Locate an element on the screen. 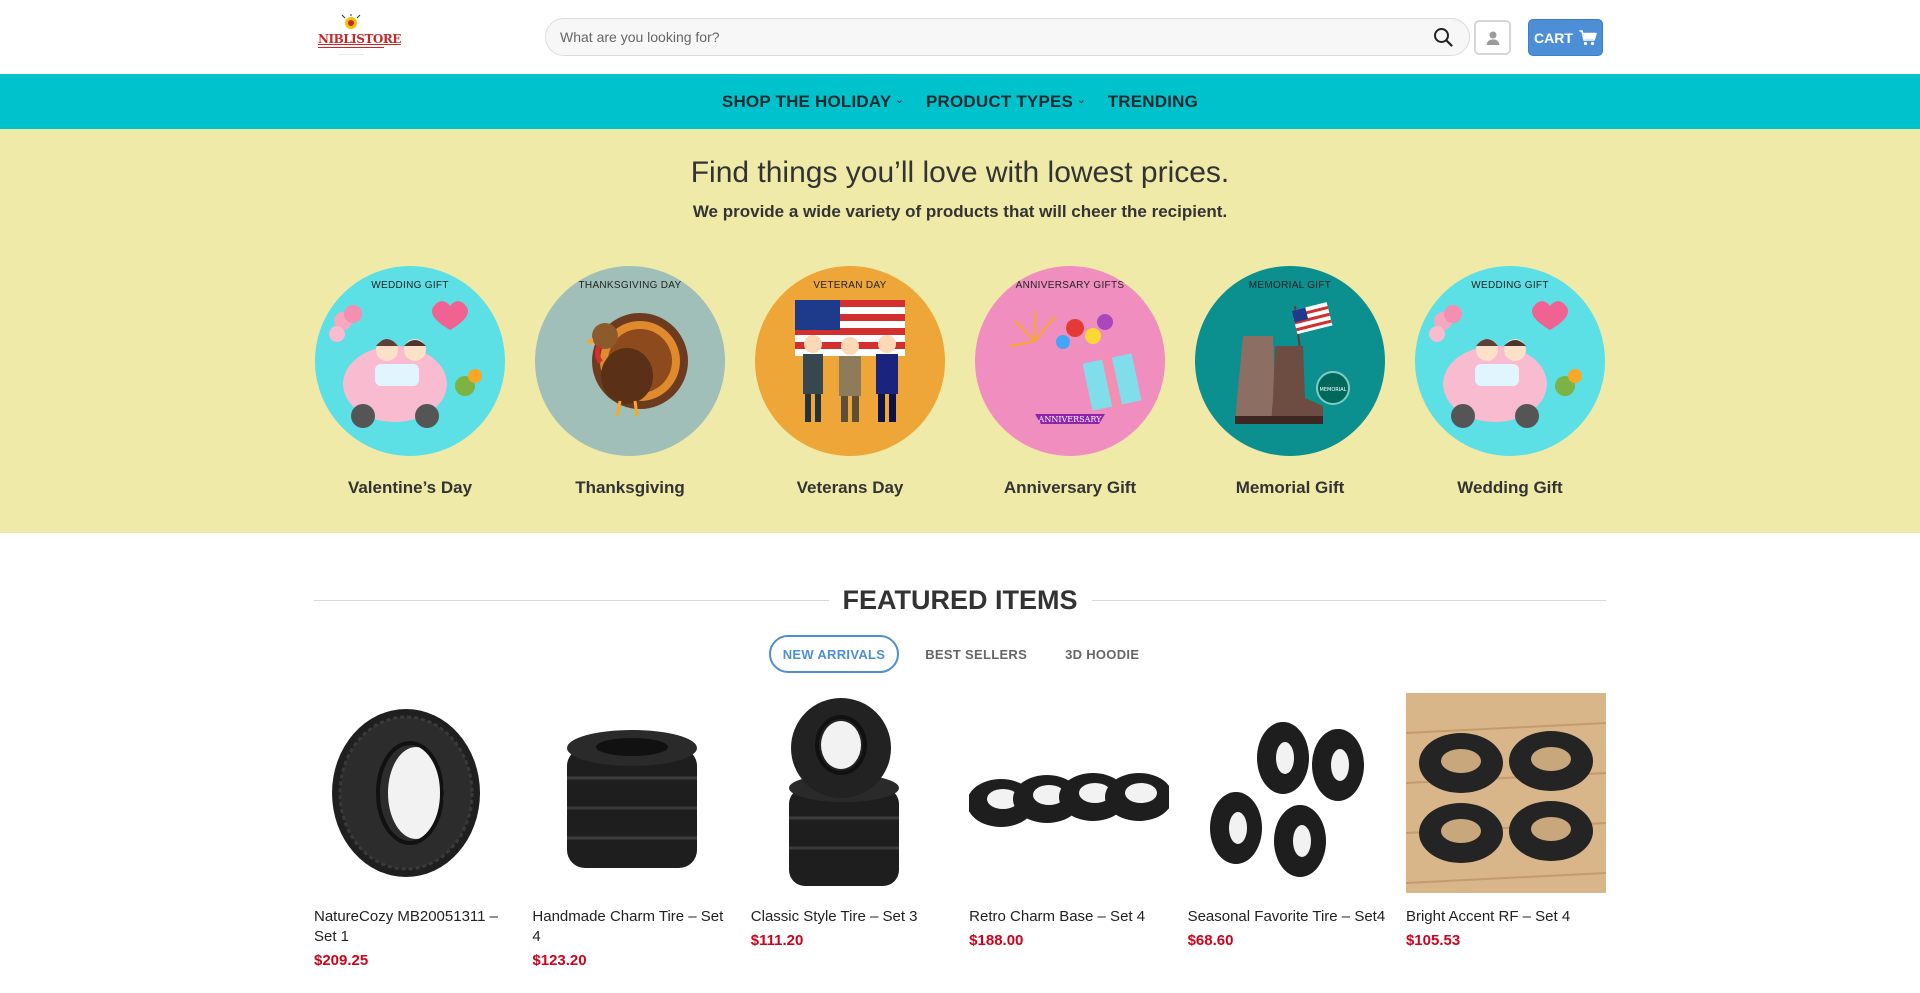 The width and height of the screenshot is (1920, 993). category-image: MEMORIAL GIFT MEMORIAL is located at coordinates (1290, 361).